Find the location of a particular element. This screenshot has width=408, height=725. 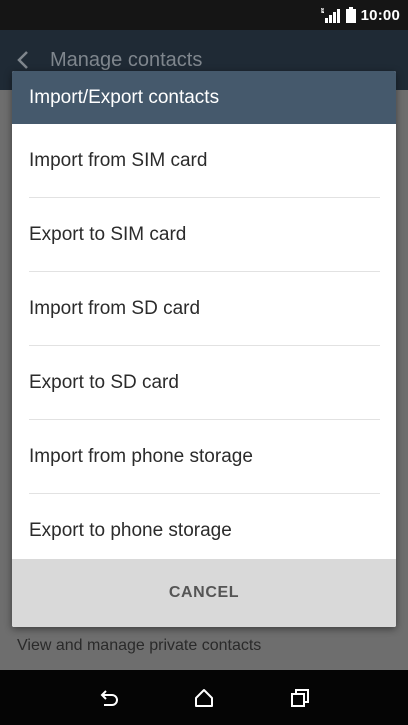

option-export-sim: Export to SIM card is located at coordinates (204, 235).